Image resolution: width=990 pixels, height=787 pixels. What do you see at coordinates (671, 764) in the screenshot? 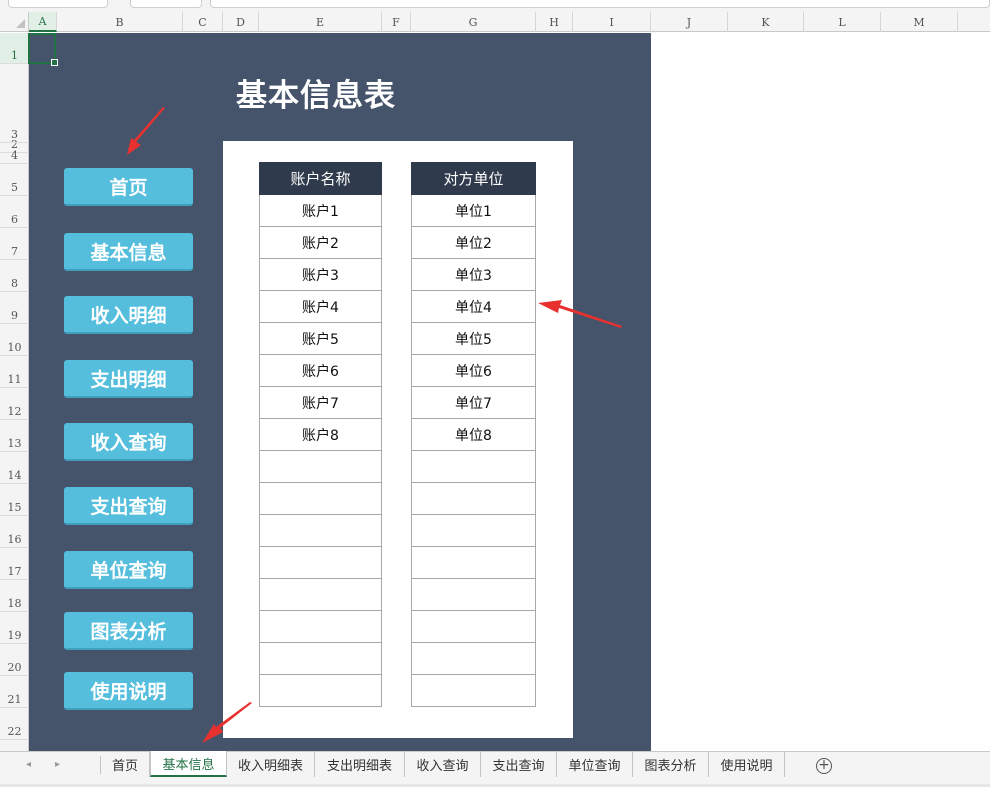
I see `sheet-tab-chart-analysis: 图表分析` at bounding box center [671, 764].